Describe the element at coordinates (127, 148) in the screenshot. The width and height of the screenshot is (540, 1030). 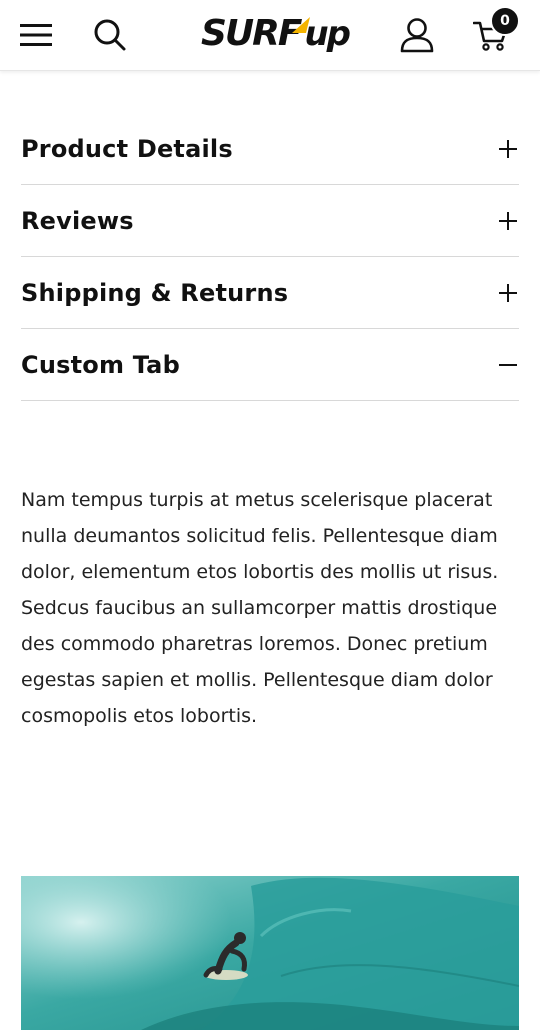
I see `accordion-title: Product Details` at that location.